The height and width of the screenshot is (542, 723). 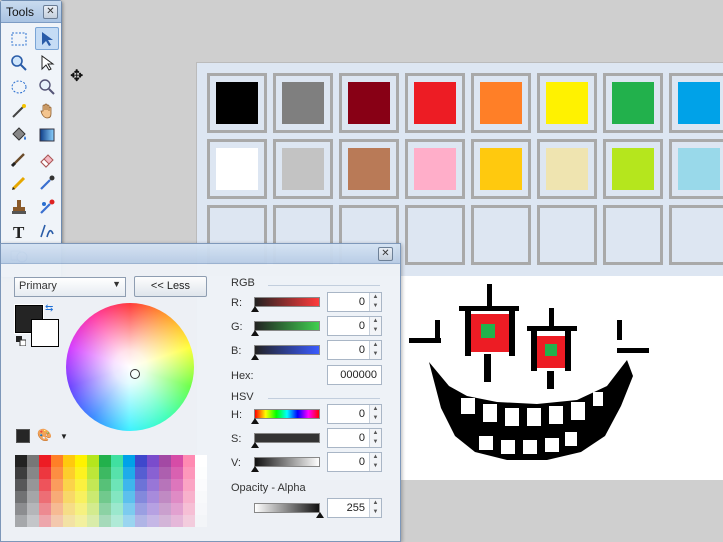 What do you see at coordinates (287, 414) in the screenshot?
I see `h-slider` at bounding box center [287, 414].